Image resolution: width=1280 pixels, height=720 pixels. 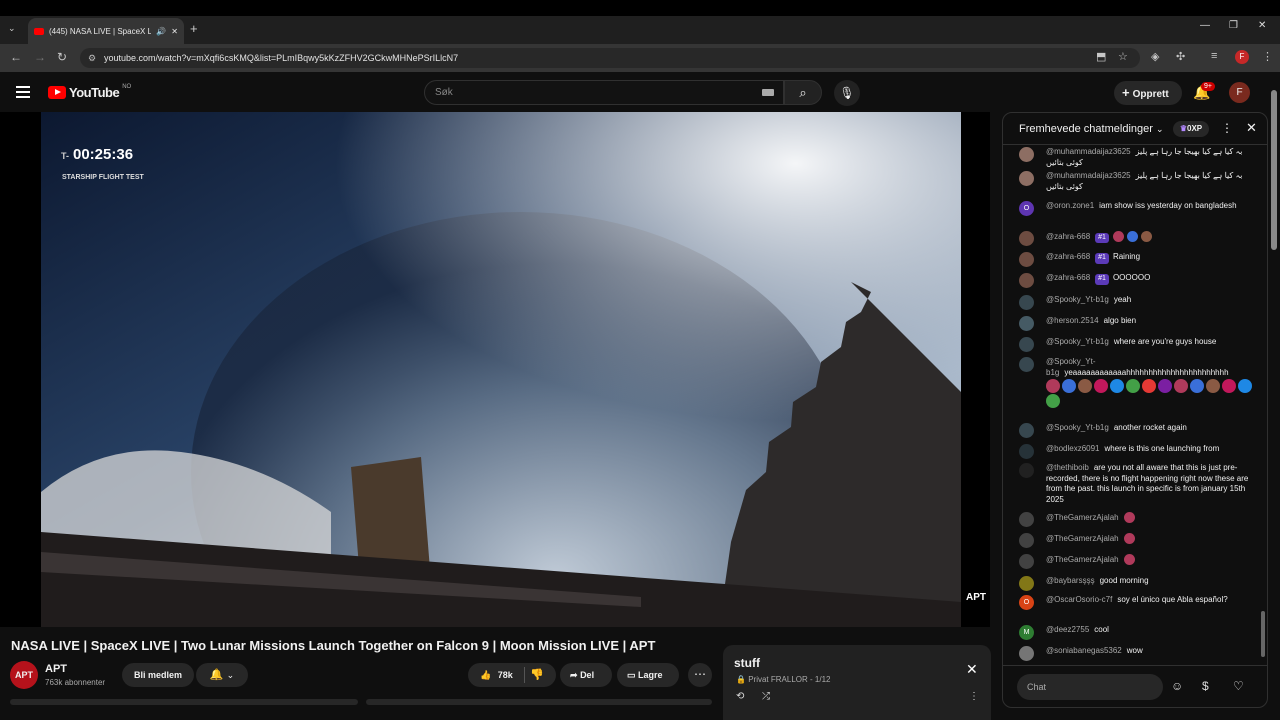 What do you see at coordinates (485, 675) in the screenshot?
I see `like-icon: 👍` at bounding box center [485, 675].